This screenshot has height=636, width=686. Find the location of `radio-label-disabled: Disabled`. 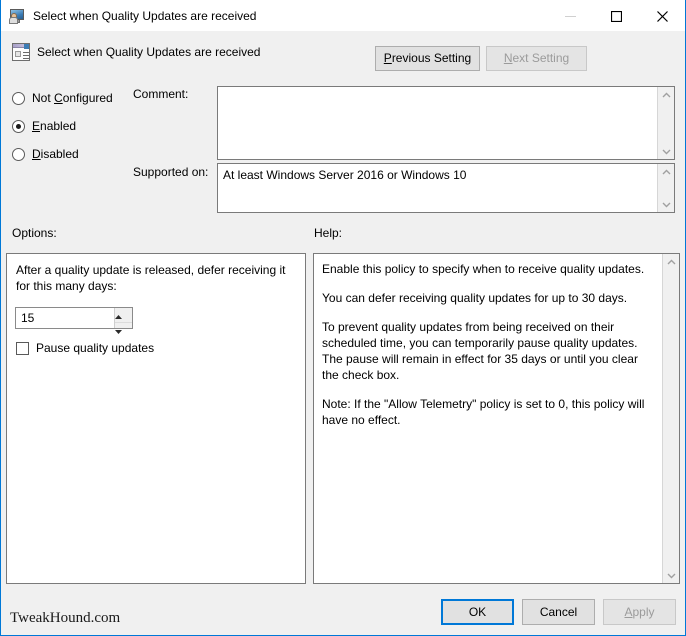

radio-label-disabled: Disabled is located at coordinates (55, 154).